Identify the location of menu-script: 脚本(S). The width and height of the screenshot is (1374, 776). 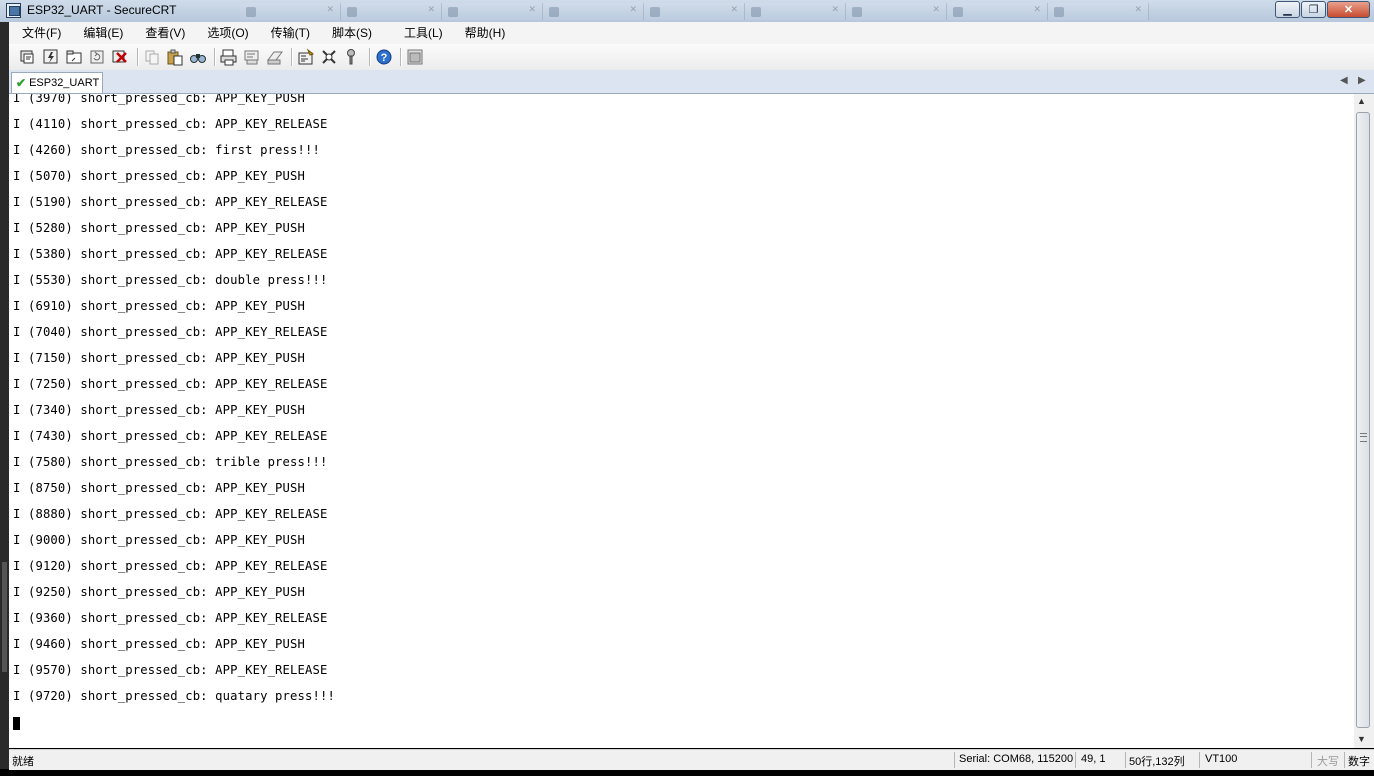
(352, 33).